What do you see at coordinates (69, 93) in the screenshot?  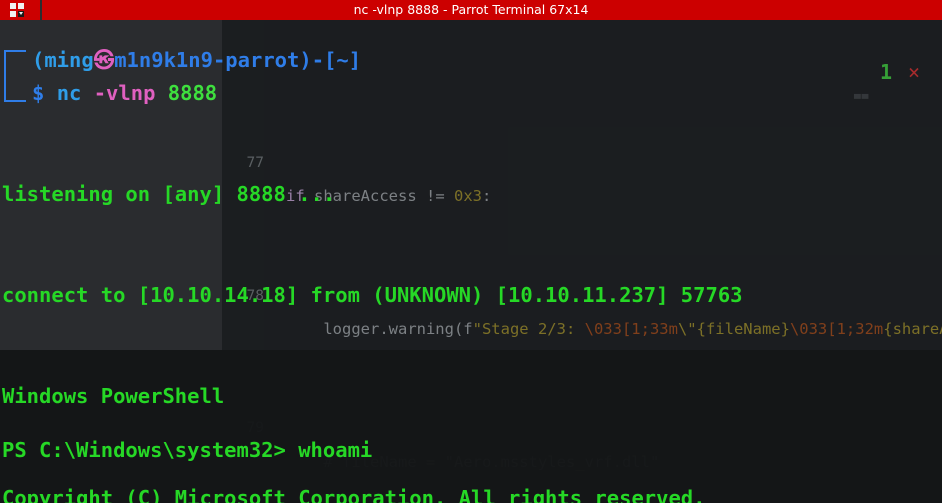 I see `command-name: nc` at bounding box center [69, 93].